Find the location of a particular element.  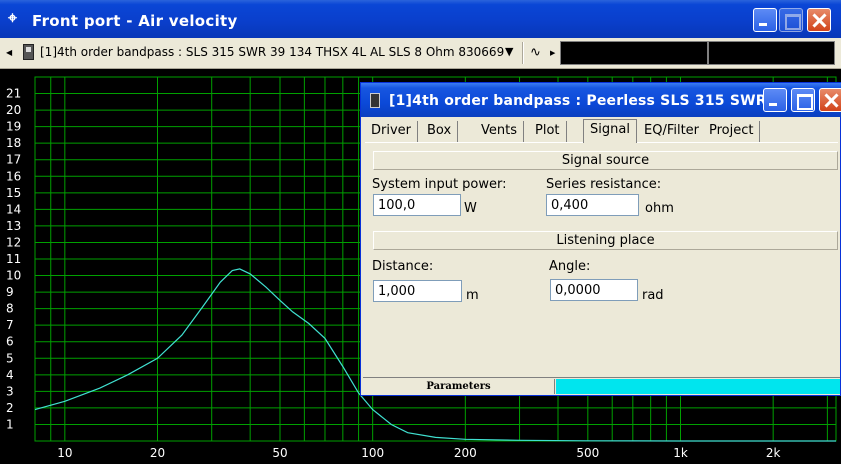

tab-driver: Driver is located at coordinates (392, 131).